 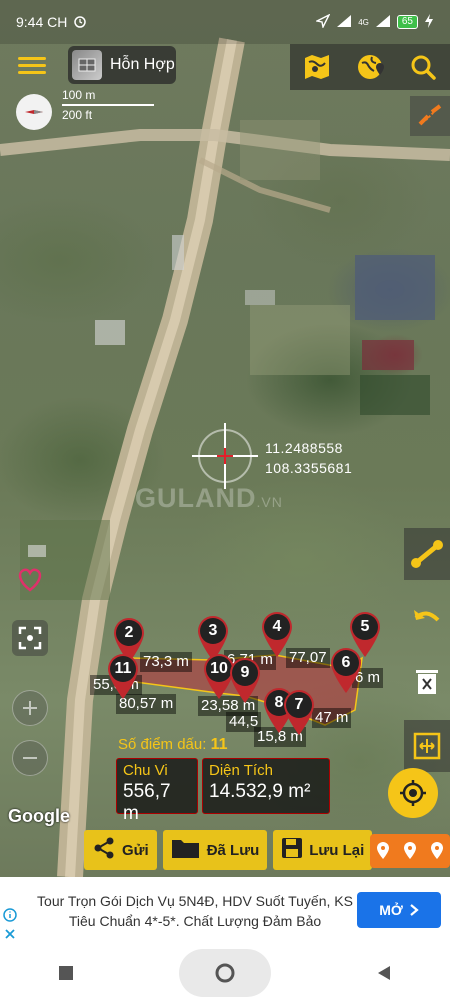 What do you see at coordinates (129, 633) in the screenshot?
I see `marker-label: 2` at bounding box center [129, 633].